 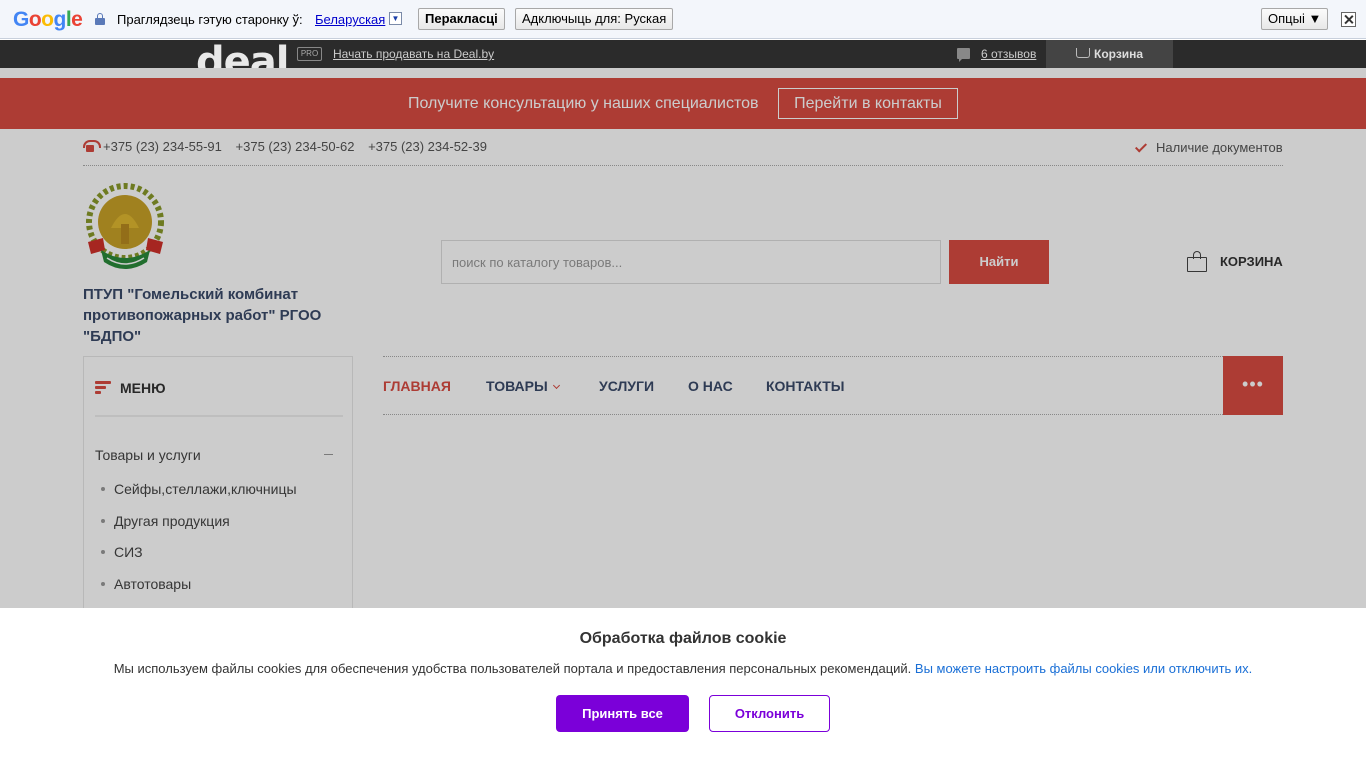 What do you see at coordinates (461, 19) in the screenshot?
I see `translate-button: Перакласці` at bounding box center [461, 19].